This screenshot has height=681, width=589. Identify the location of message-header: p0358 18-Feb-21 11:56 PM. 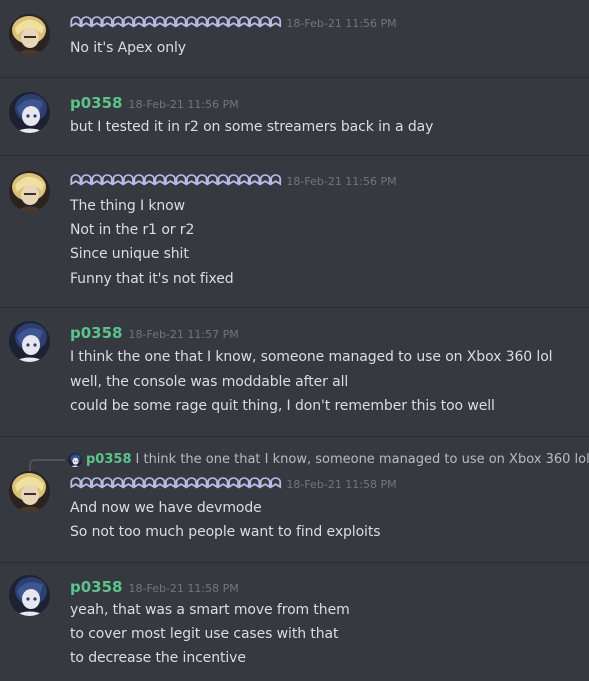
(154, 105).